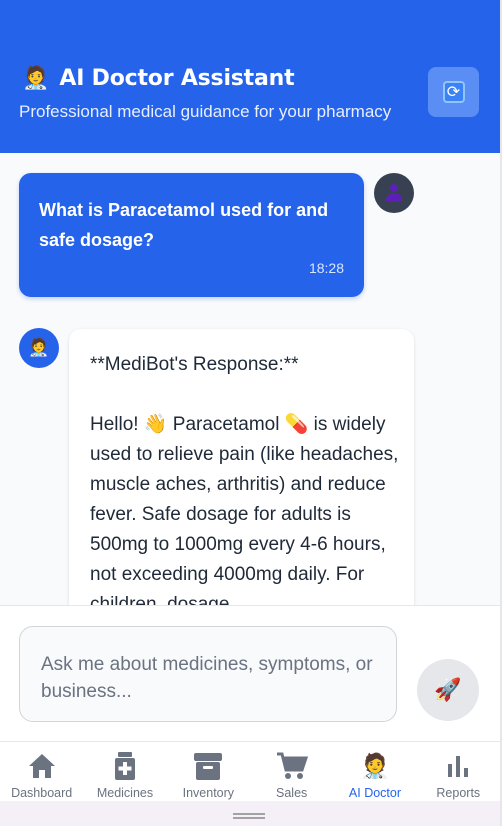 Image resolution: width=502 pixels, height=826 pixels. What do you see at coordinates (125, 766) in the screenshot?
I see `medicine-icon` at bounding box center [125, 766].